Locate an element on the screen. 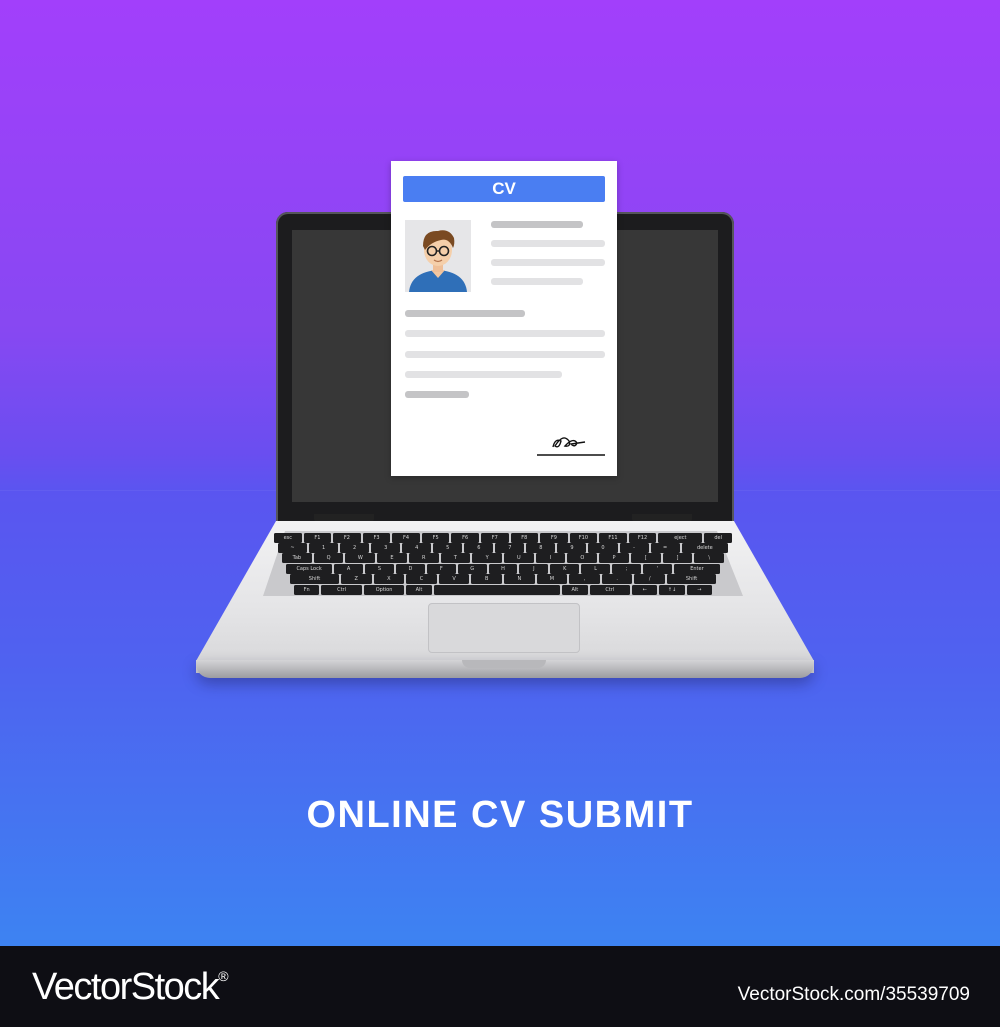 Image resolution: width=1000 pixels, height=1027 pixels. keyboard-key: B is located at coordinates (487, 579).